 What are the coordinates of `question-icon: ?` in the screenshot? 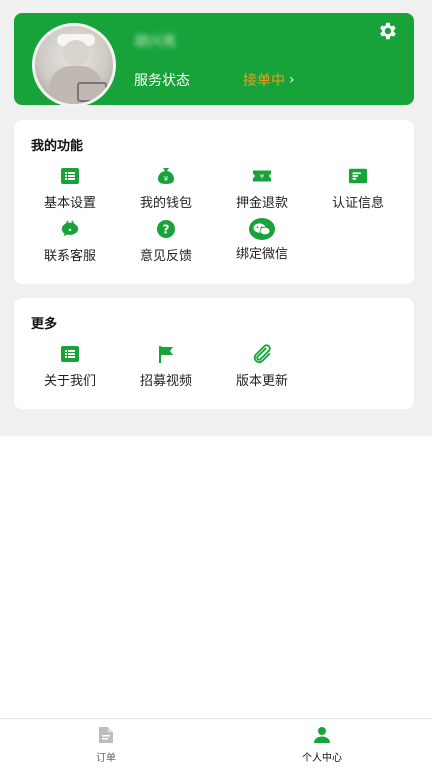 It's located at (166, 229).